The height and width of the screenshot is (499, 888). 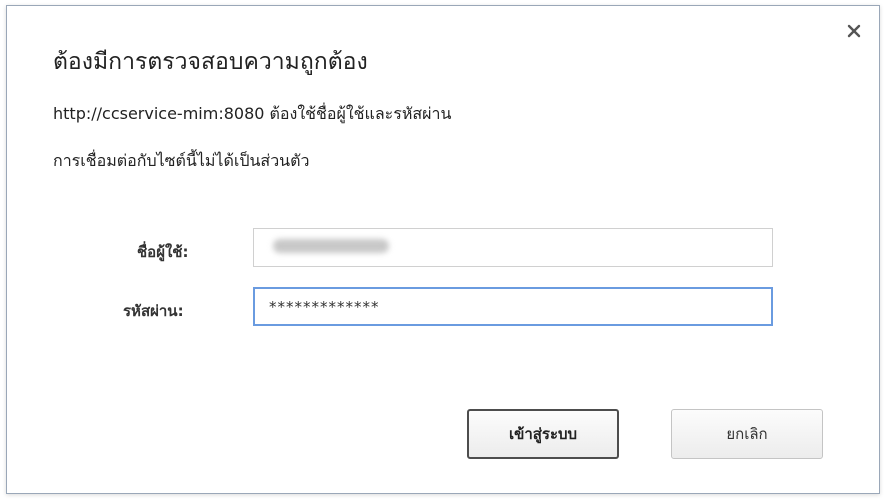 I want to click on username-label: ชื่อผู้ใช้:, so click(x=163, y=252).